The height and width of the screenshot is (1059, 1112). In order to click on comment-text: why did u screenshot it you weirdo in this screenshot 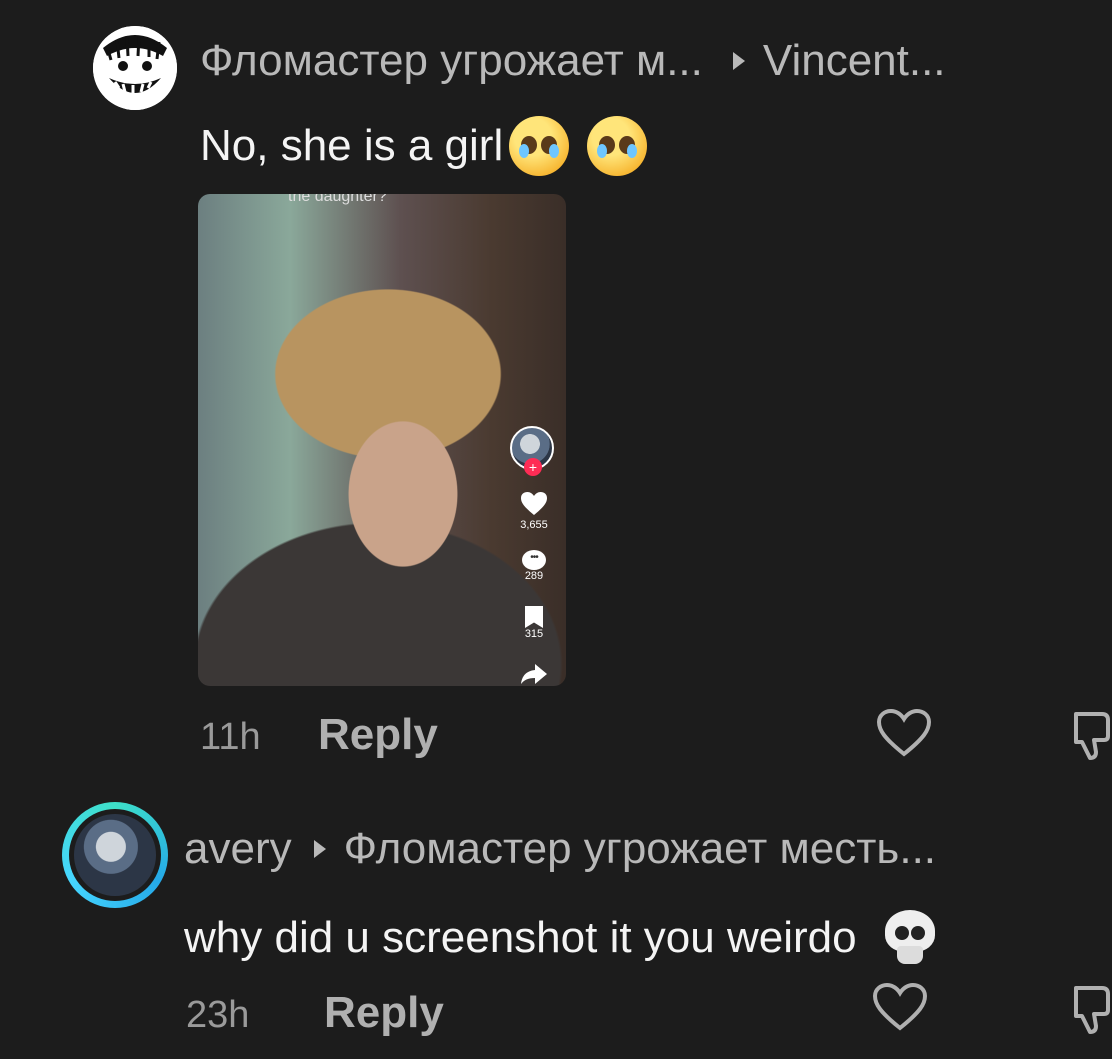, I will do `click(560, 938)`.